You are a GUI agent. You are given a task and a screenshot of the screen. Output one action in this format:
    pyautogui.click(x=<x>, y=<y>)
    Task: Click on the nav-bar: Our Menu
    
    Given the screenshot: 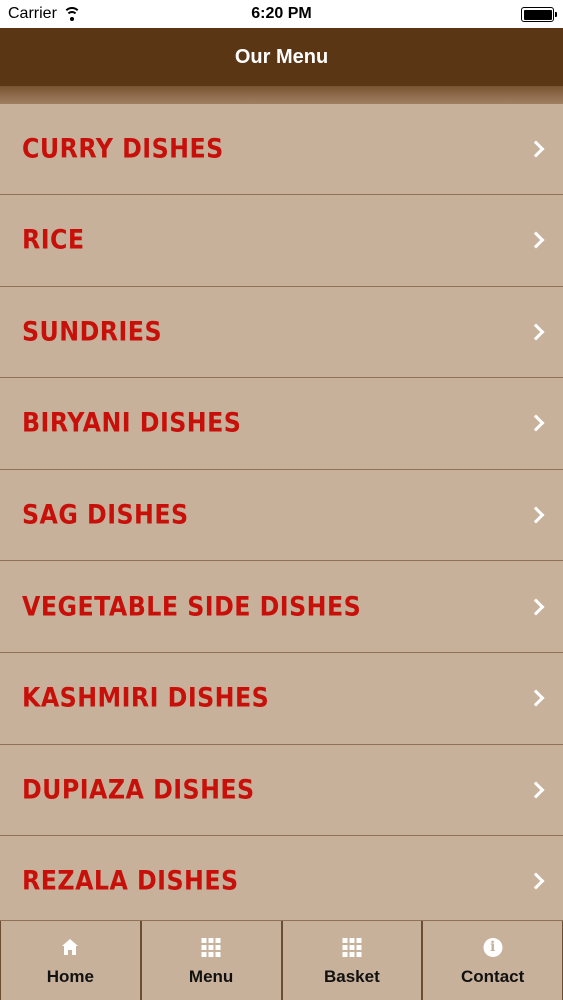 What is the action you would take?
    pyautogui.click(x=281, y=57)
    